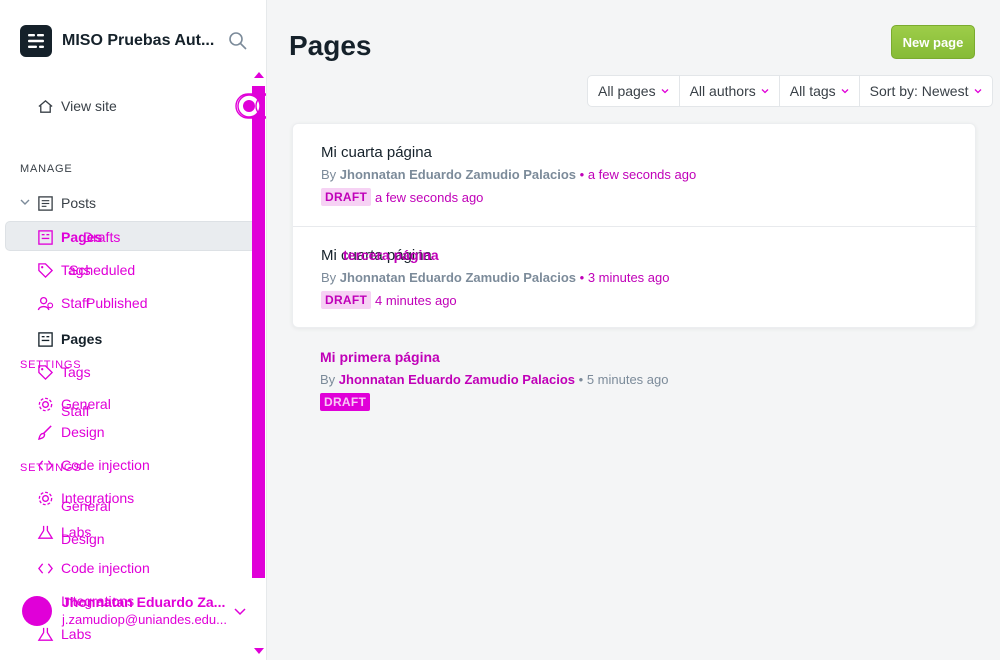 Image resolution: width=1000 pixels, height=660 pixels. What do you see at coordinates (36, 41) in the screenshot?
I see `ghost-logo-icon` at bounding box center [36, 41].